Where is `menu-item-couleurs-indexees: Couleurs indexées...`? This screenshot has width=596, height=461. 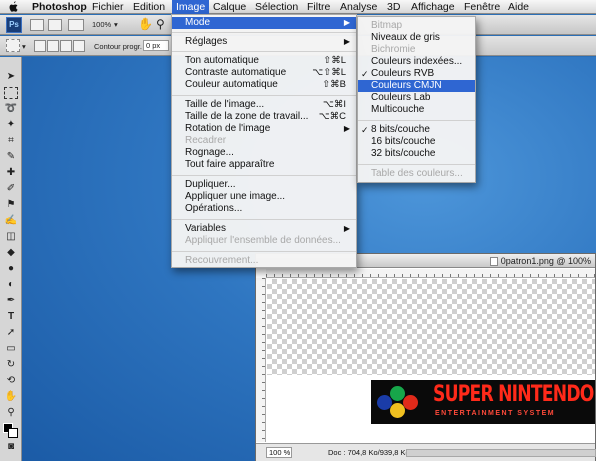
menu-item-couleurs-indexees: Couleurs indexées... is located at coordinates (416, 62).